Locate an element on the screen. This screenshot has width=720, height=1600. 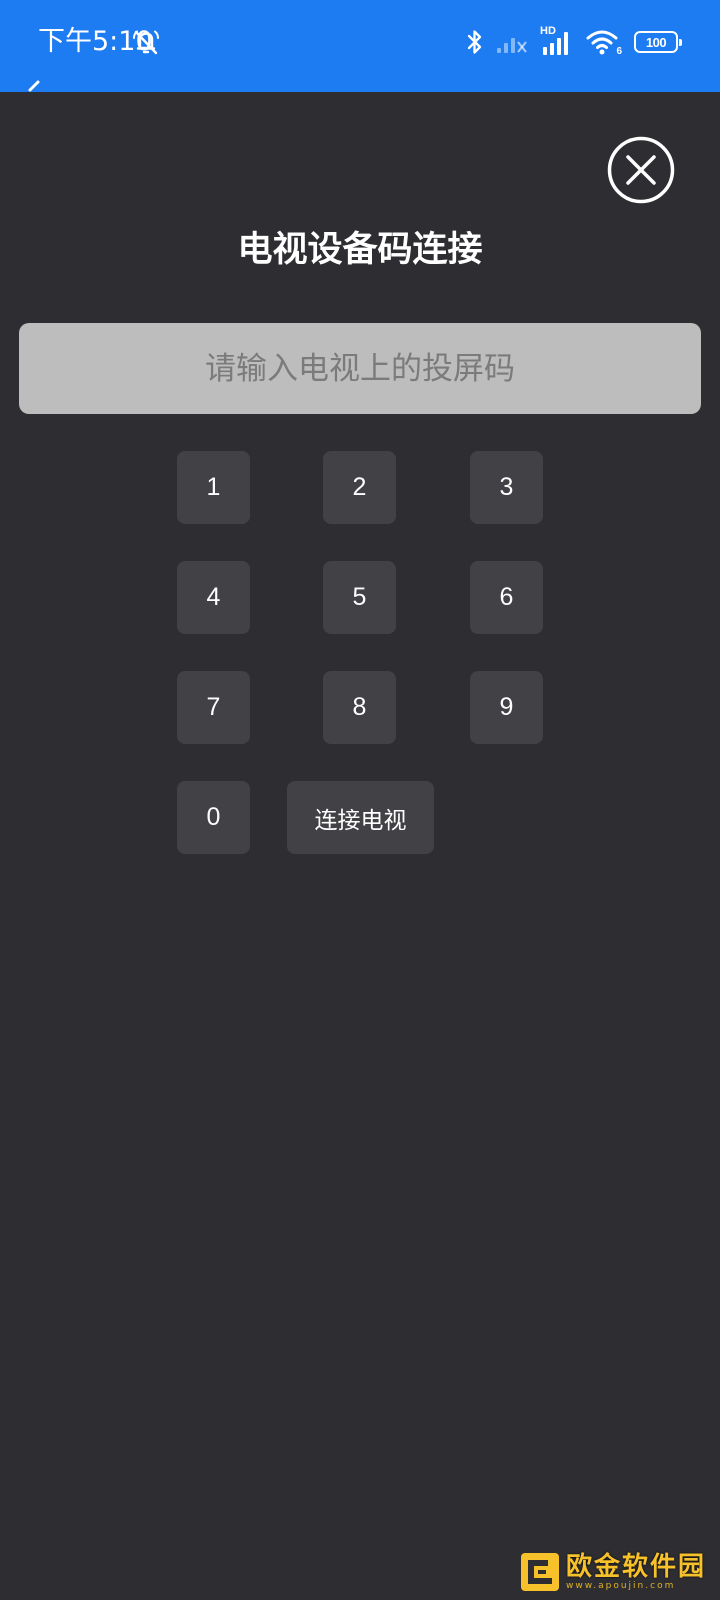
key-8: 8 is located at coordinates (359, 707).